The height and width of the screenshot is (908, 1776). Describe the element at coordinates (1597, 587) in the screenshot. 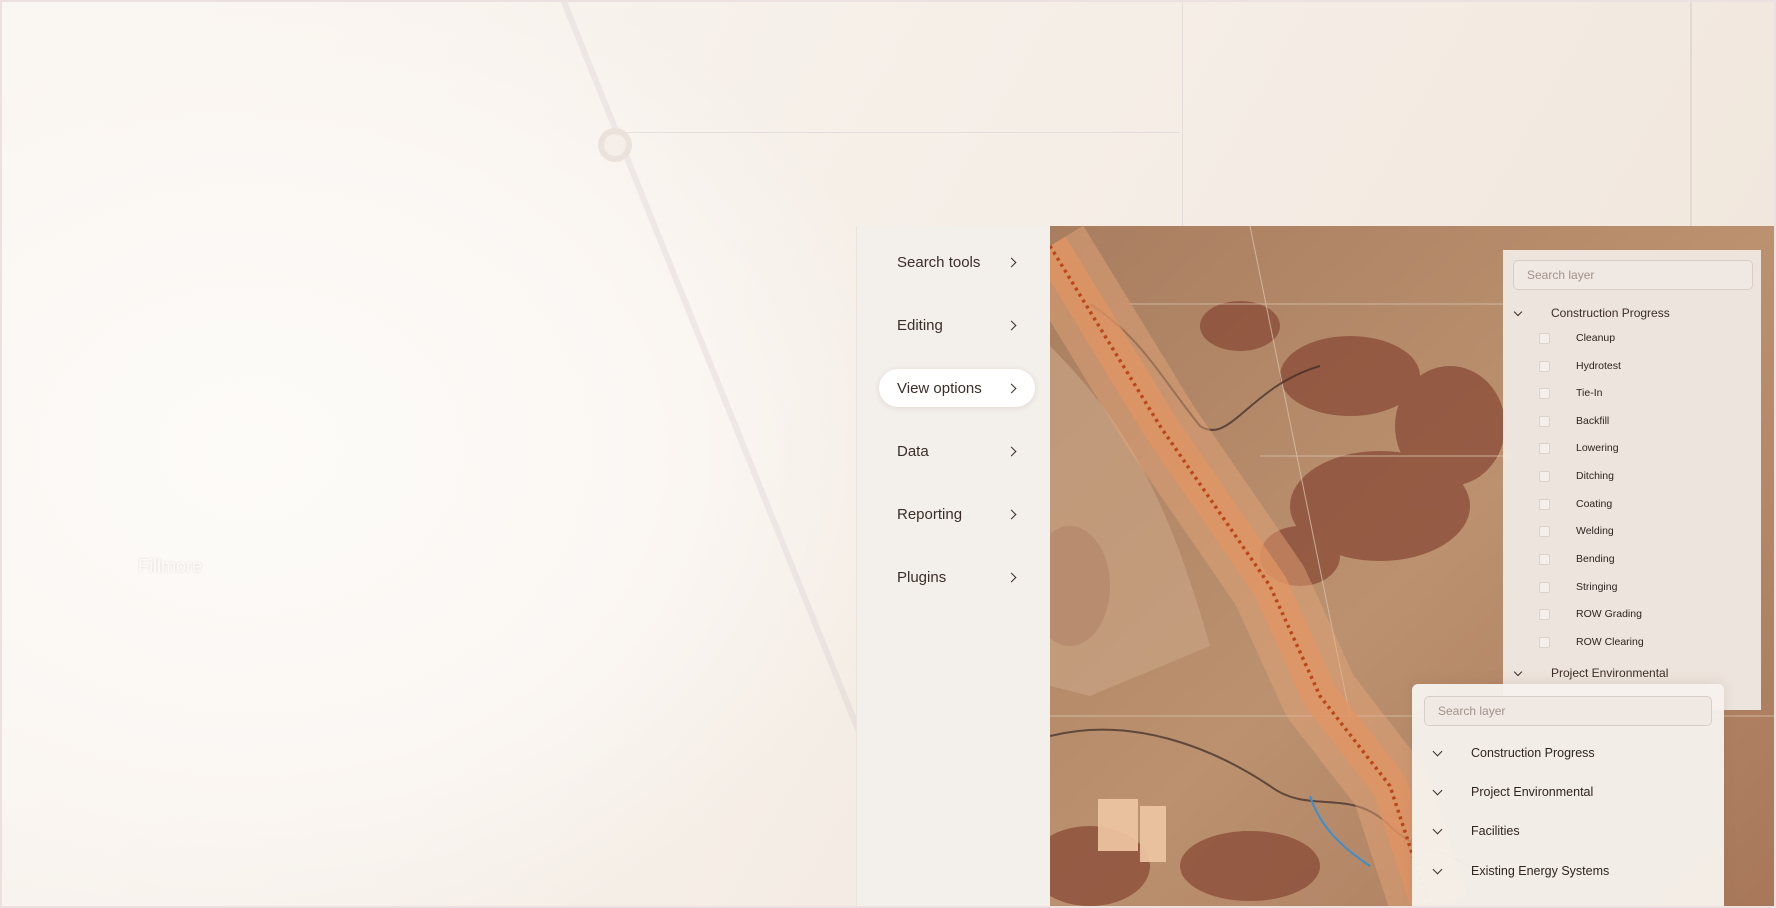

I see `layer-label: Stringing` at that location.